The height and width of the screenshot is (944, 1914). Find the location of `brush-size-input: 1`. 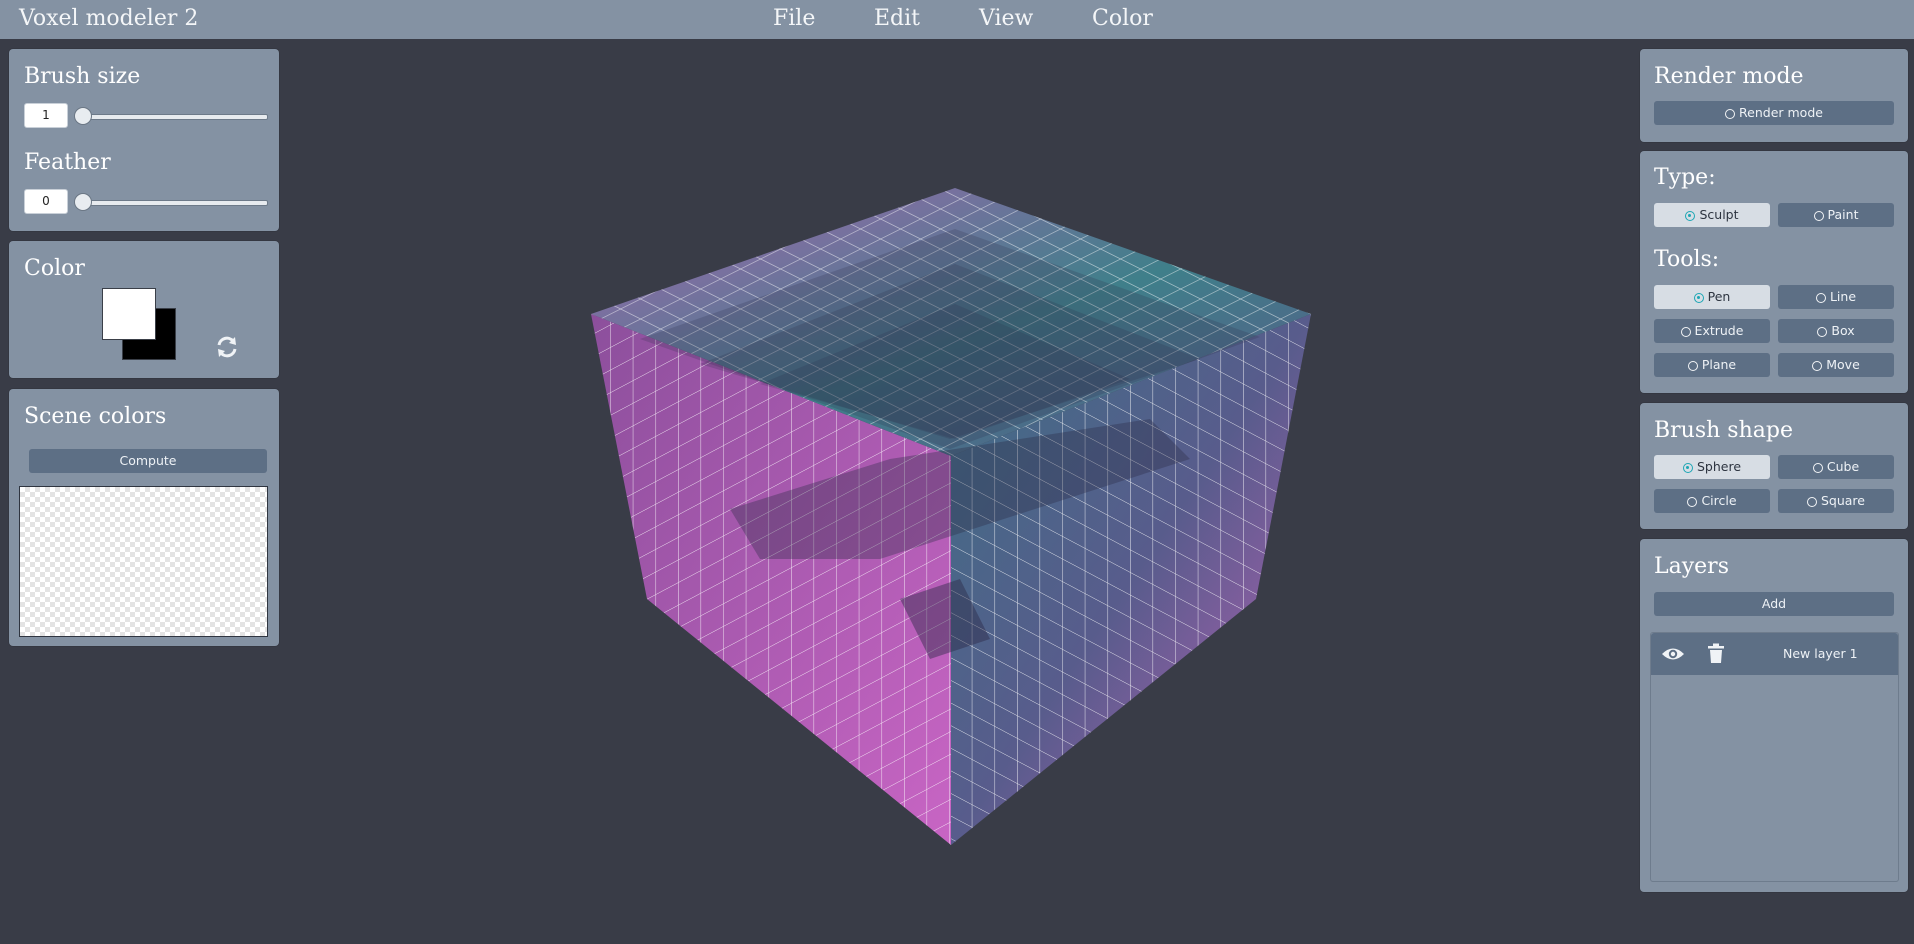

brush-size-input: 1 is located at coordinates (46, 115).